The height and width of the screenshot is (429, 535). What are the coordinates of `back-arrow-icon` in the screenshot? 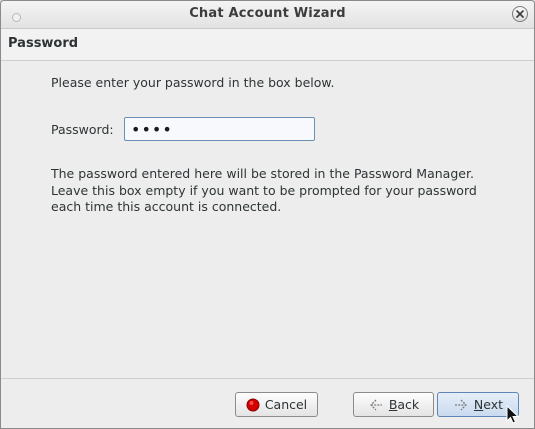 It's located at (375, 404).